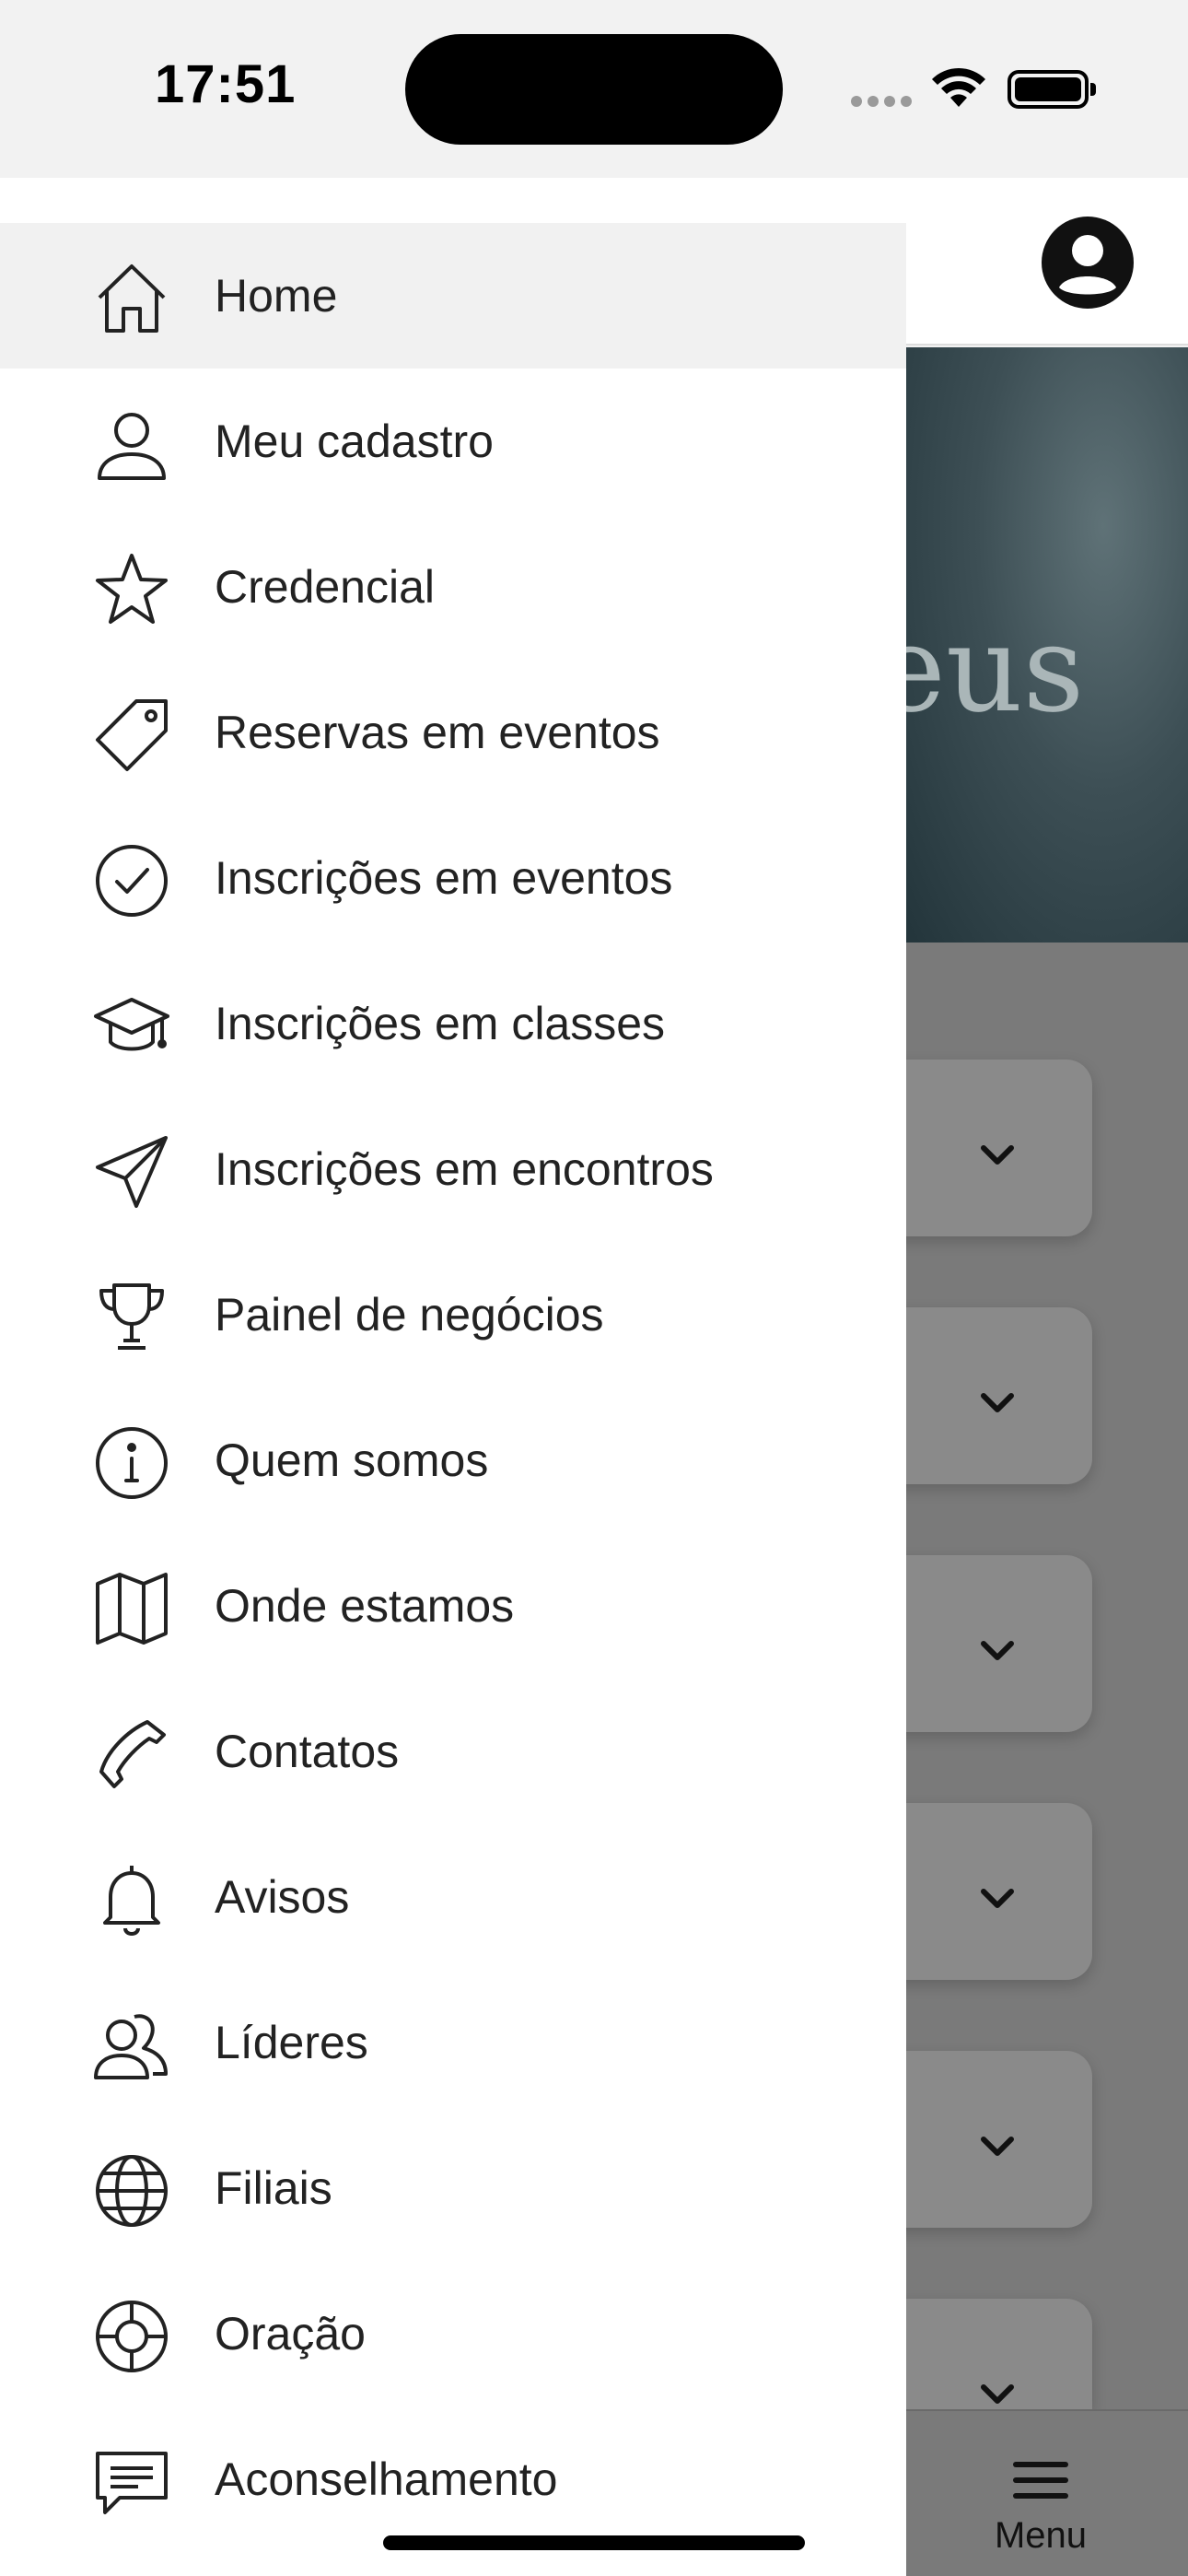  What do you see at coordinates (882, 102) in the screenshot?
I see `cellular-signal-icon` at bounding box center [882, 102].